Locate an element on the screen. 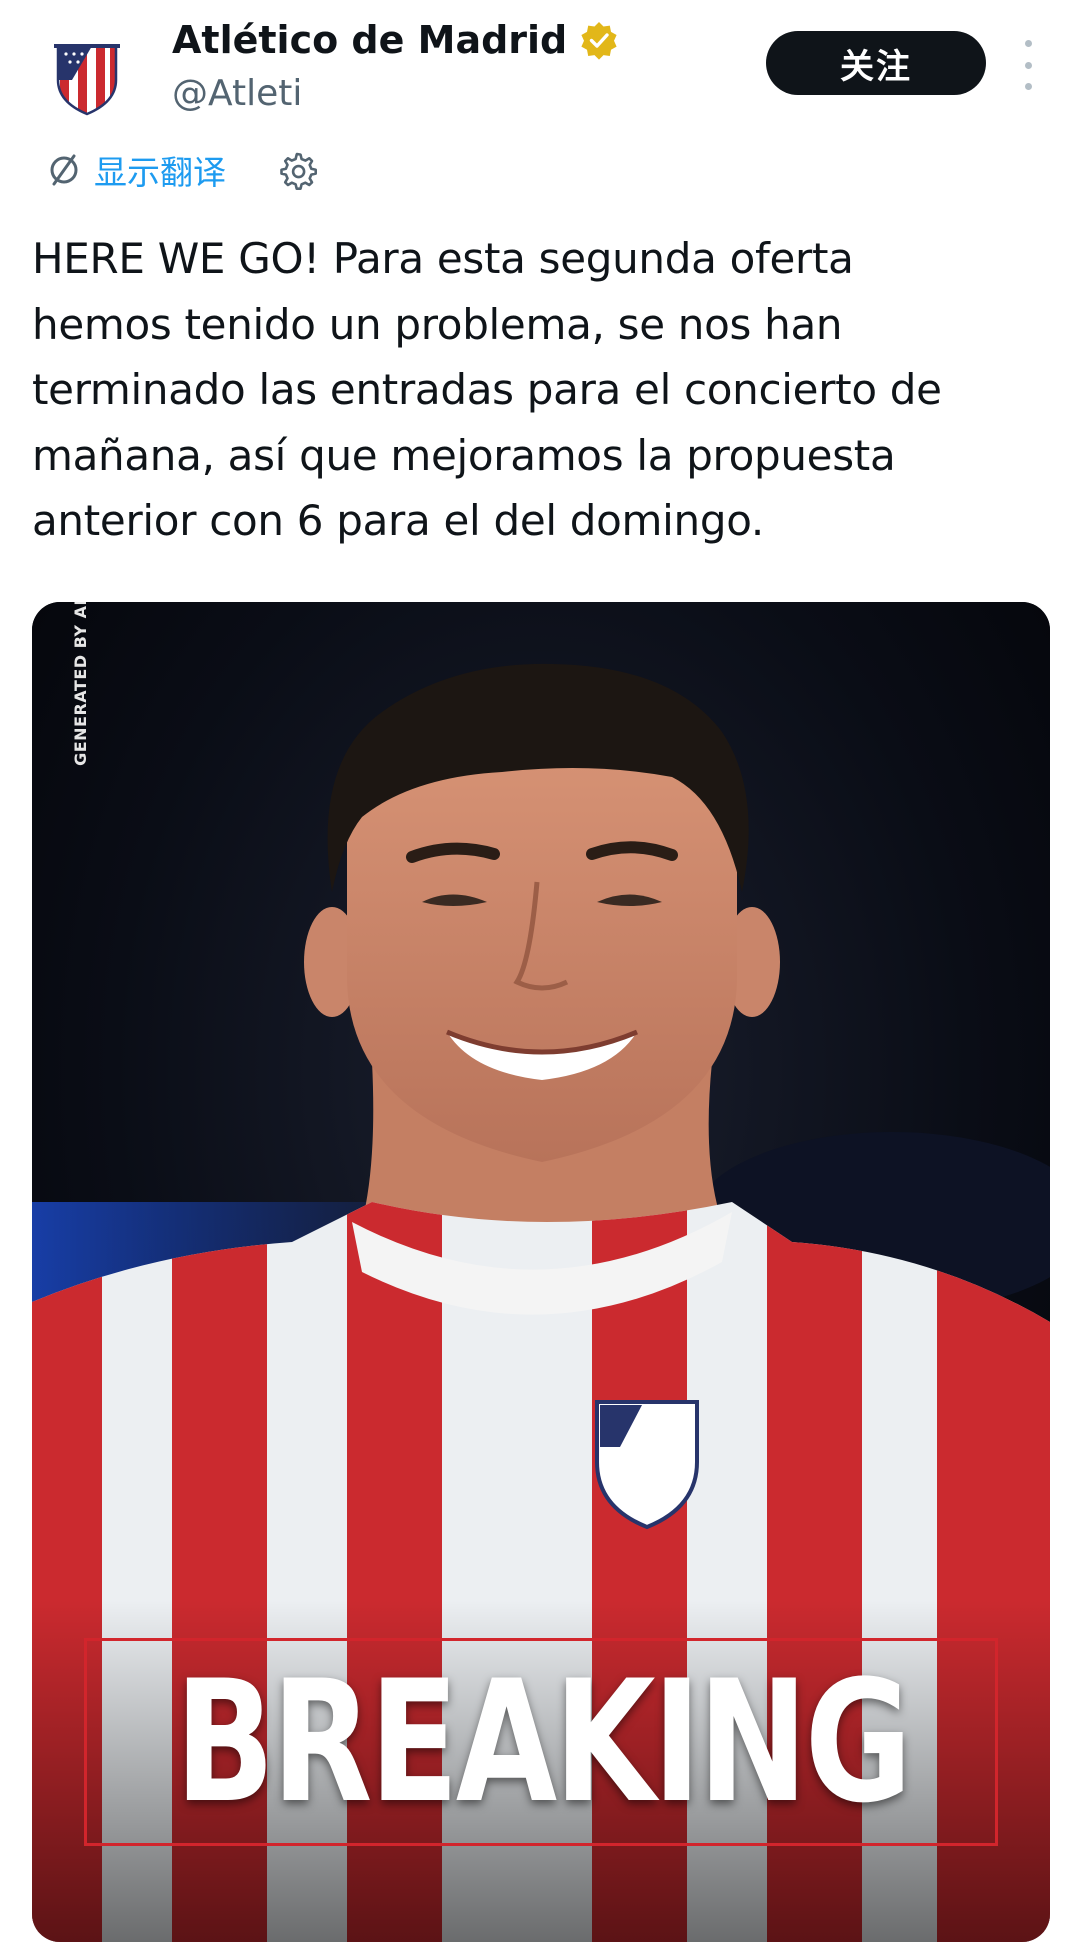 The width and height of the screenshot is (1080, 1942). breaking-headline: BREAKING is located at coordinates (543, 1742).